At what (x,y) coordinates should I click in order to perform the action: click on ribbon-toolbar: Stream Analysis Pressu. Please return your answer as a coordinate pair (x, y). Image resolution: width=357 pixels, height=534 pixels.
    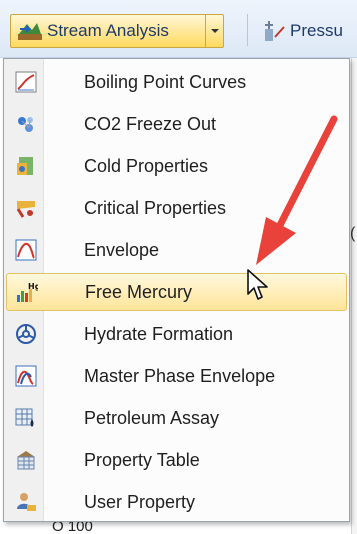
    Looking at the image, I should click on (178, 29).